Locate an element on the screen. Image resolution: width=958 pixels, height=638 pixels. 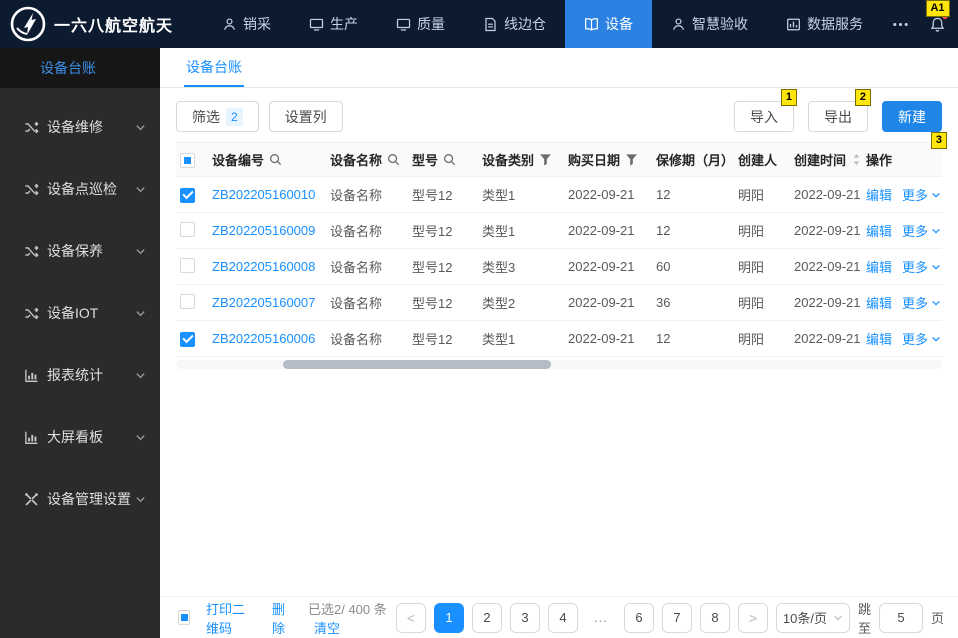
nav-item-智慧验收: 智慧验收 is located at coordinates (709, 24).